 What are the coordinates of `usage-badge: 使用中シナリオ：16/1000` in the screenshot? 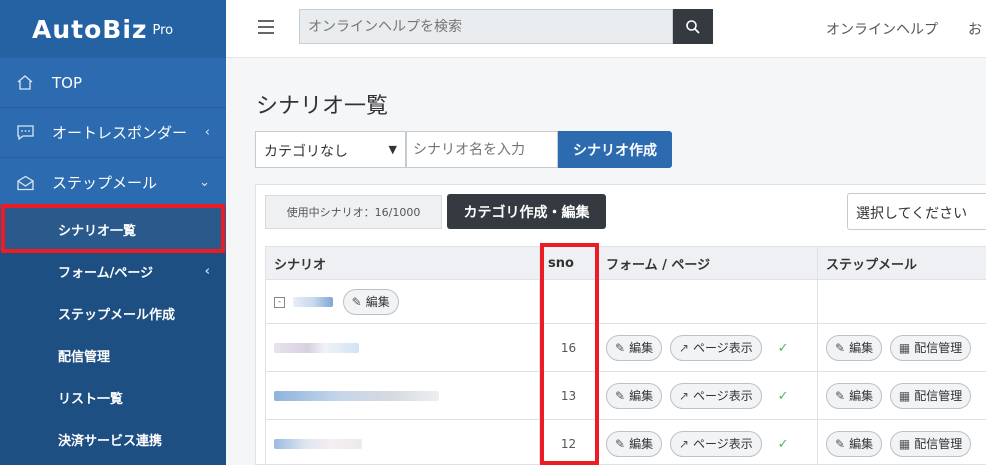 It's located at (353, 212).